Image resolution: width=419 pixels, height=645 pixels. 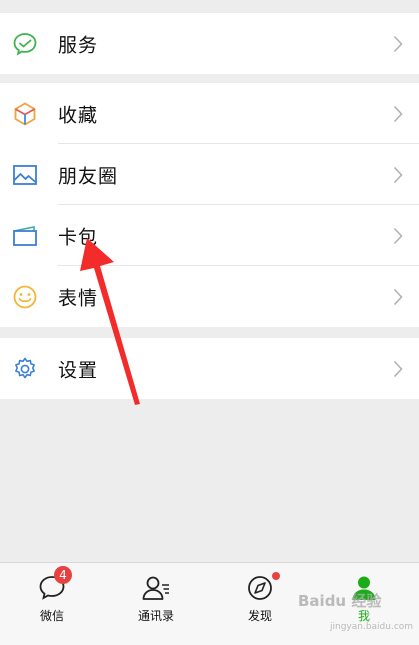 I want to click on menu-item-moments: 朋友圈, so click(x=209, y=174).